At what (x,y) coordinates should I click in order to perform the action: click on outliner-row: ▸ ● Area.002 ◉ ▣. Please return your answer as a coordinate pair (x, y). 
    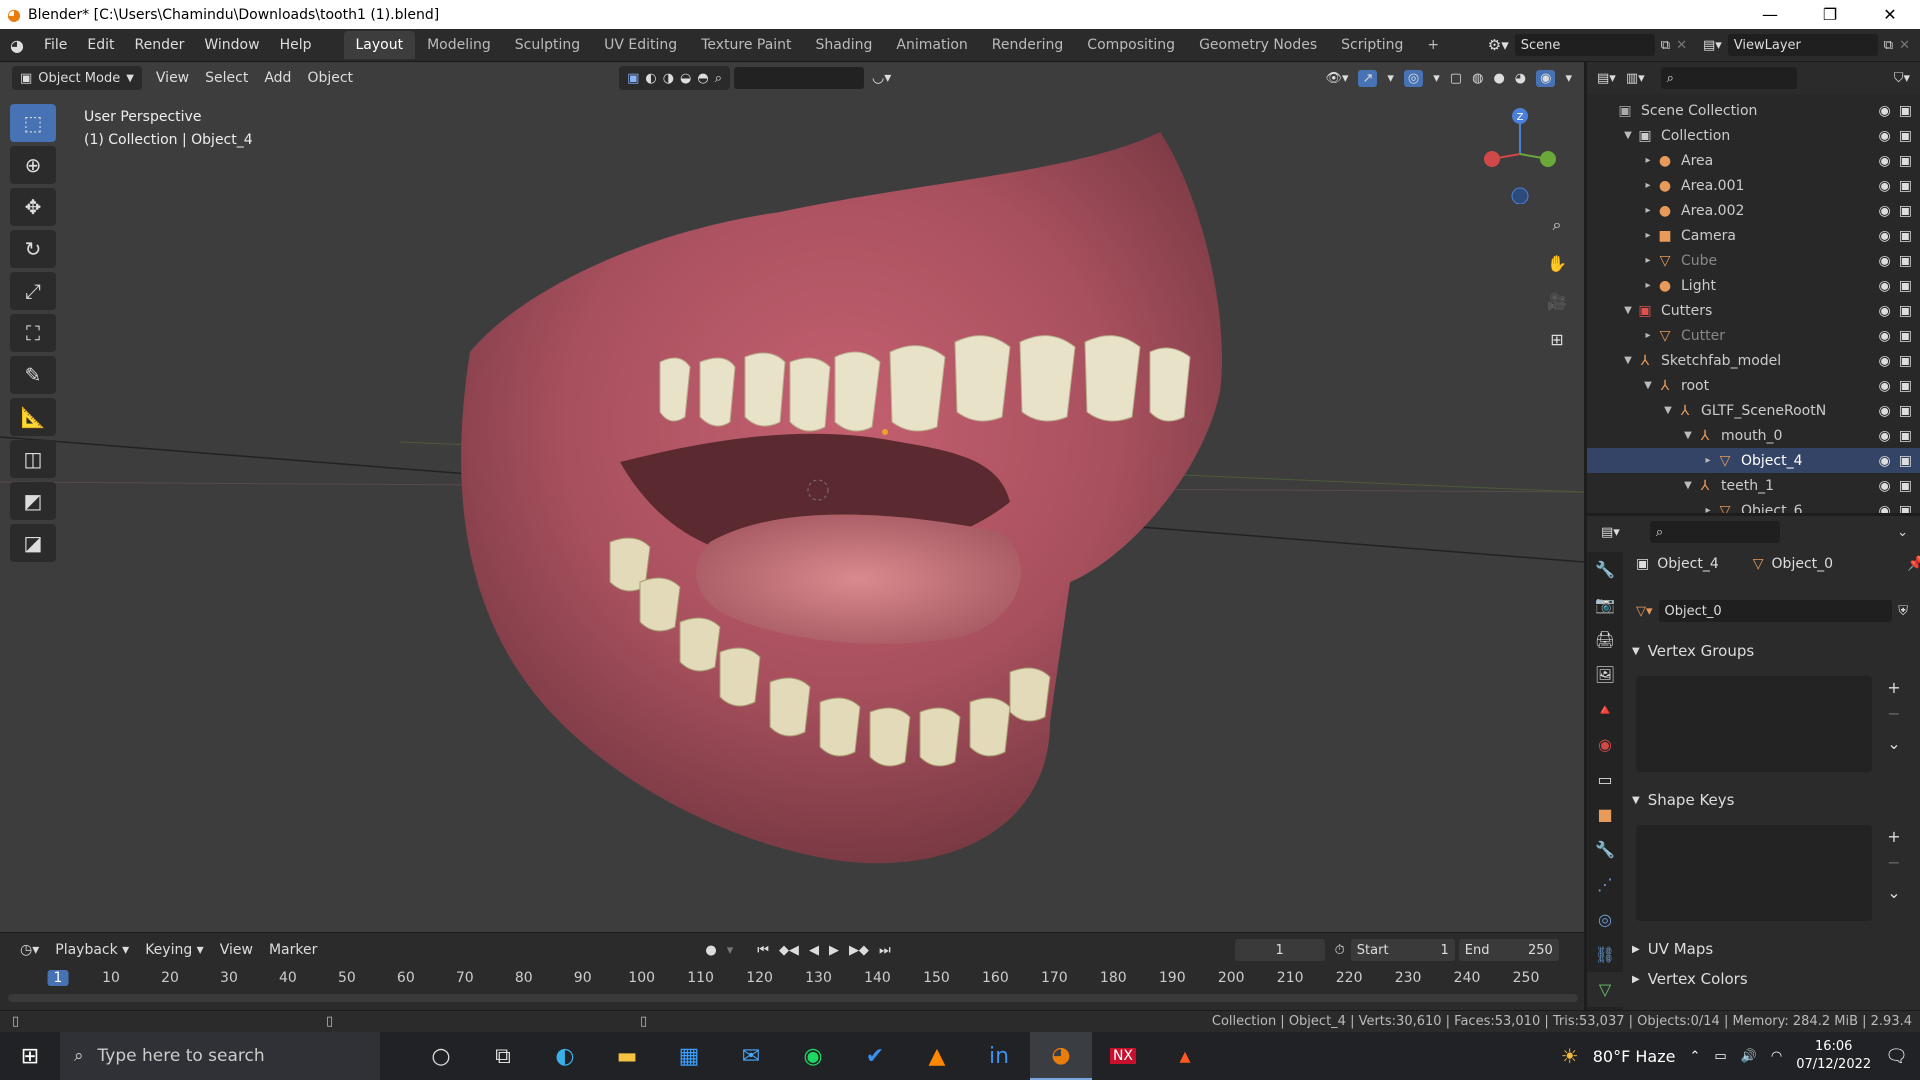
    Looking at the image, I should click on (1753, 210).